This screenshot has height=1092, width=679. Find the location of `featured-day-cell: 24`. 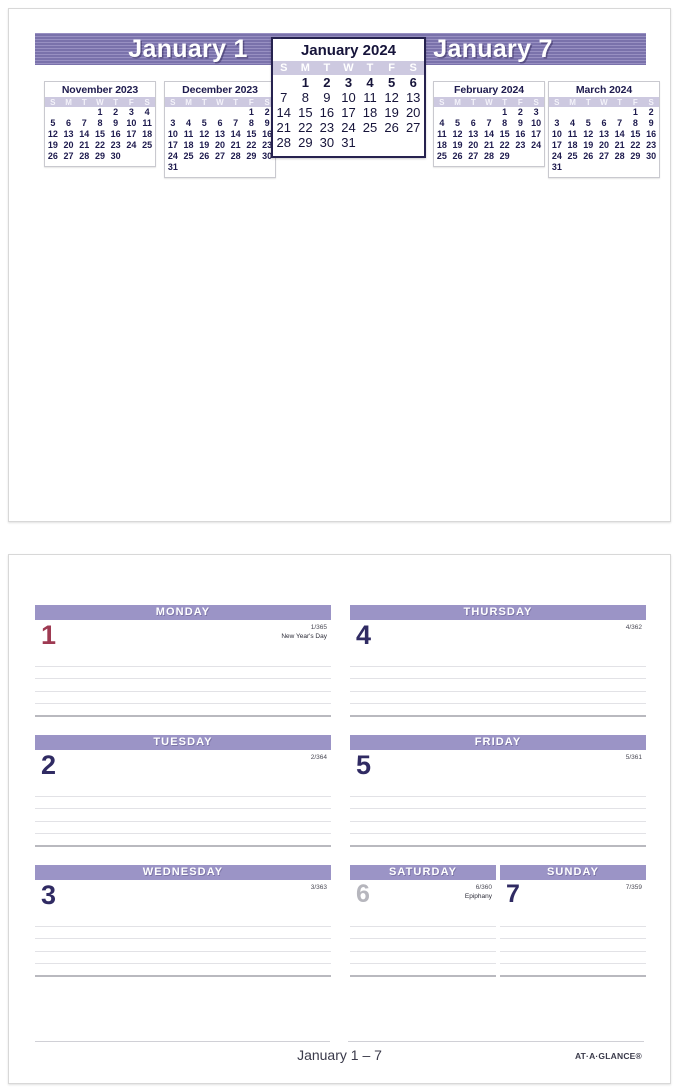

featured-day-cell: 24 is located at coordinates (349, 127).